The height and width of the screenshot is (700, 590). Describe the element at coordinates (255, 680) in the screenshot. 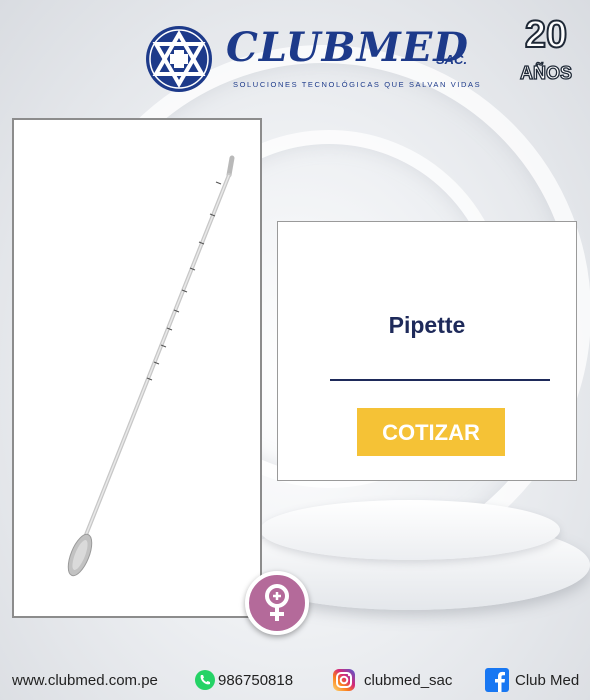

I see `whatsapp-number: 986750818` at that location.